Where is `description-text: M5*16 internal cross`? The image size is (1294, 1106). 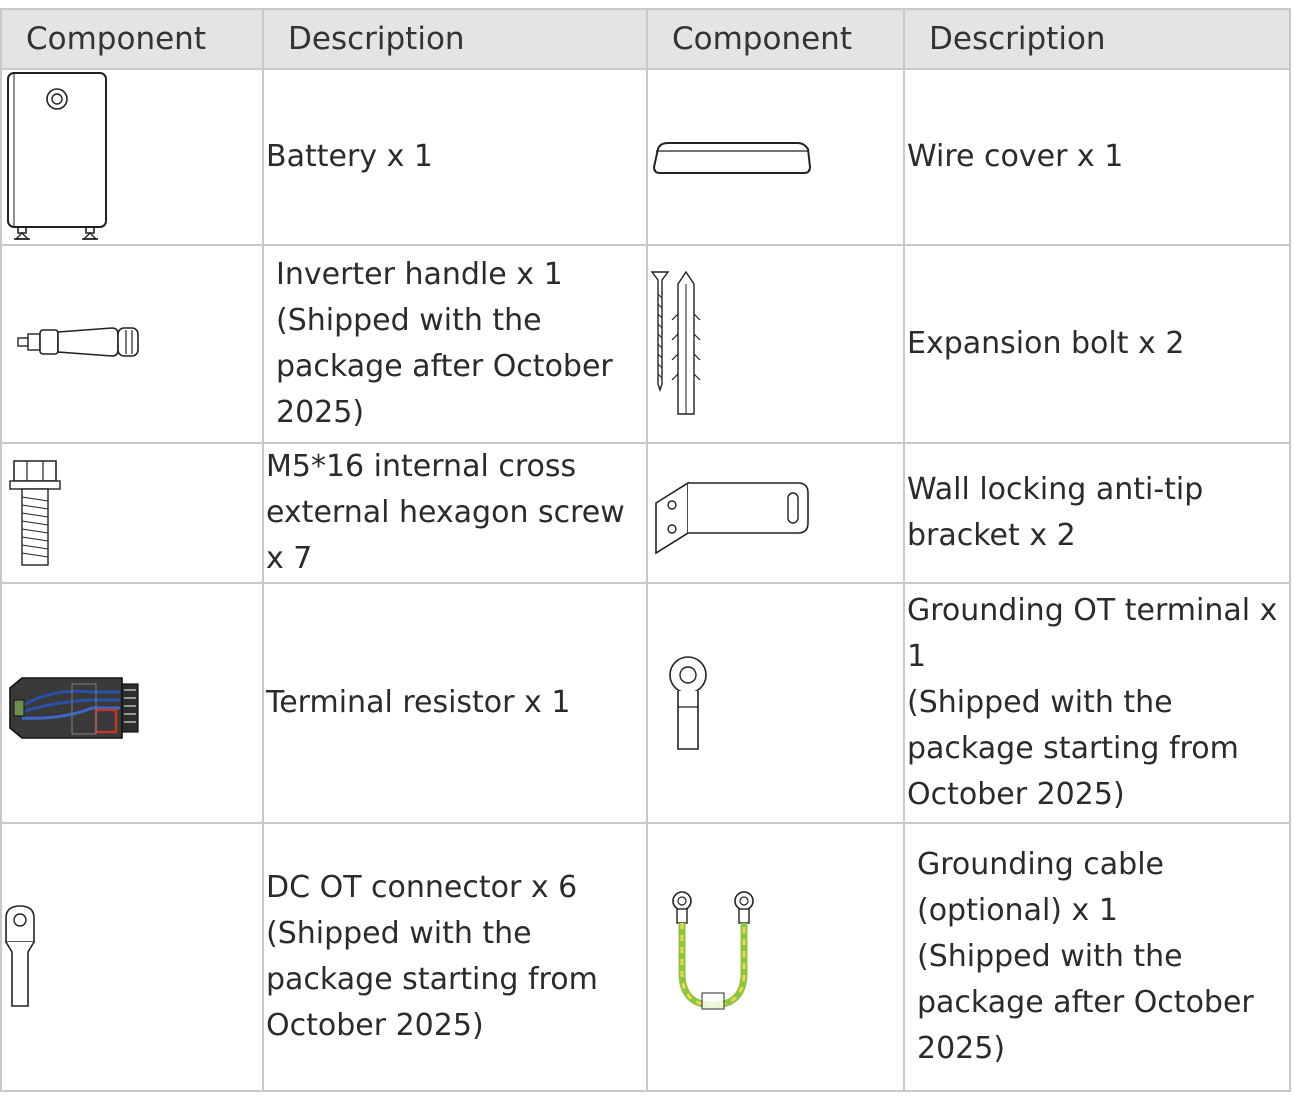 description-text: M5*16 internal cross is located at coordinates (421, 466).